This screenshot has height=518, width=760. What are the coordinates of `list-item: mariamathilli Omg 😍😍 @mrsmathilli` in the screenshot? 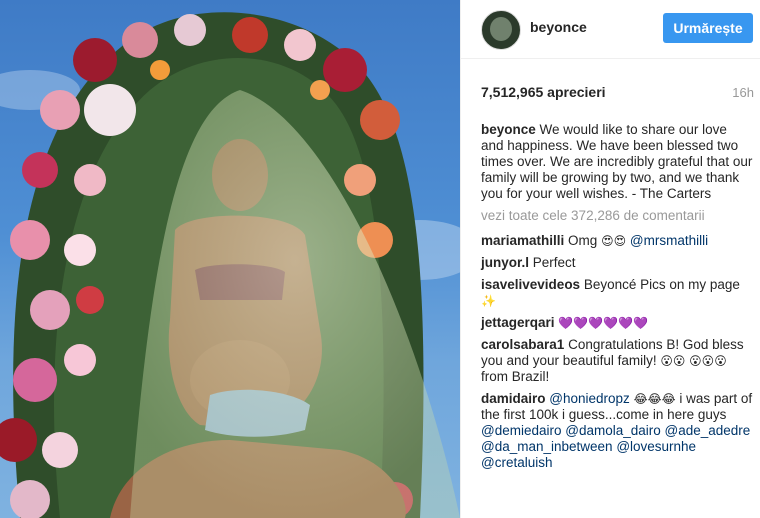 It's located at (617, 241).